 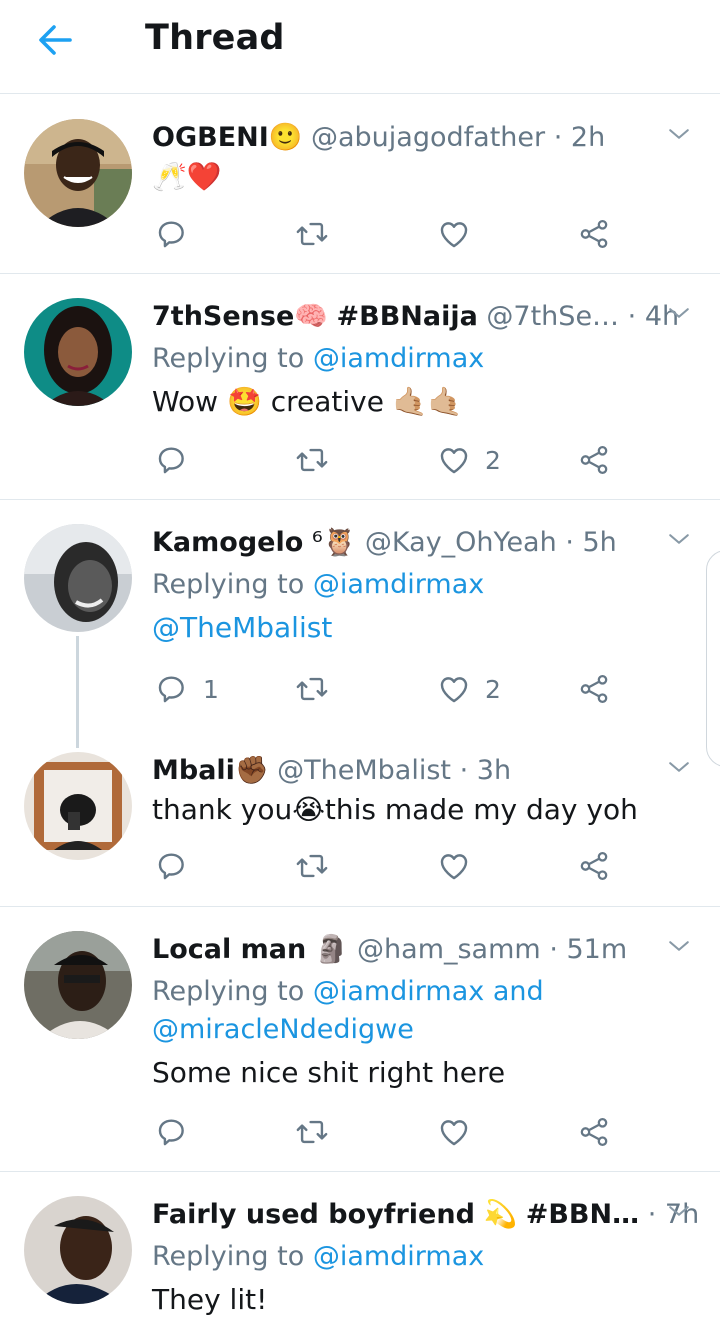 I want to click on user-handle: @Kay_OhYeah, so click(x=461, y=542).